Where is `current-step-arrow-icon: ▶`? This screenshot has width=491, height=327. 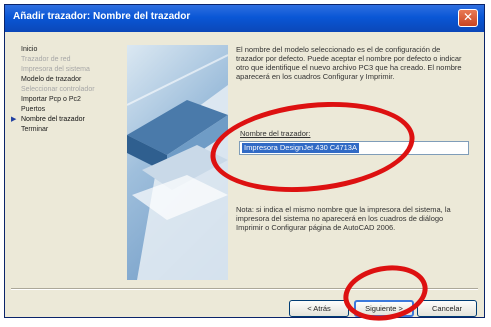
current-step-arrow-icon: ▶ is located at coordinates (14, 119).